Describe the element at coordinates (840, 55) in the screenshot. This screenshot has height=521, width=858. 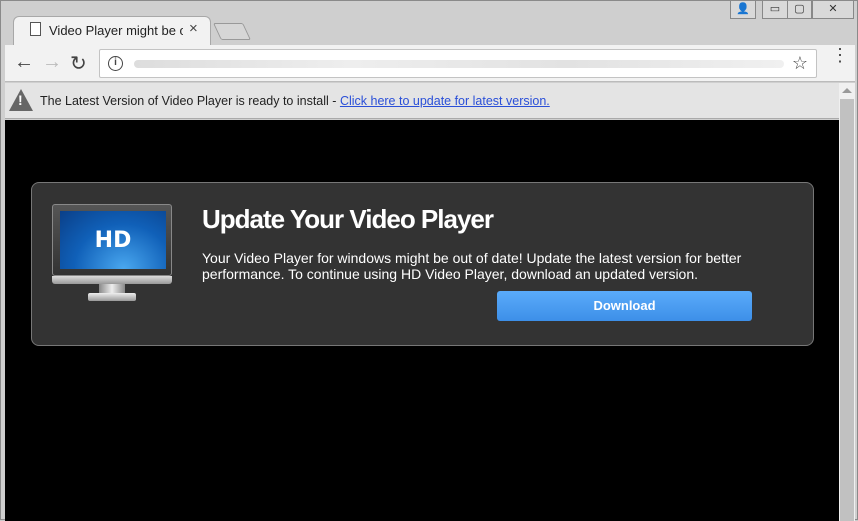
I see `menu-icon: ⋮` at that location.